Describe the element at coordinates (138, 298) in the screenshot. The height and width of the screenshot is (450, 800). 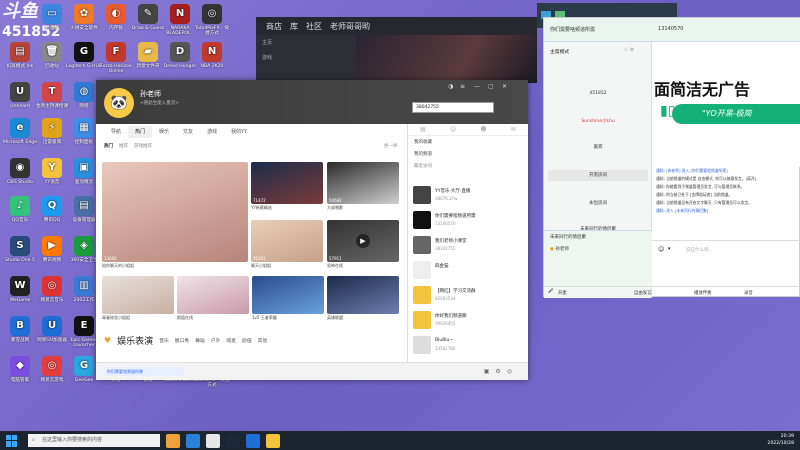
I see `live-tile: 青春校花小姐姐` at that location.